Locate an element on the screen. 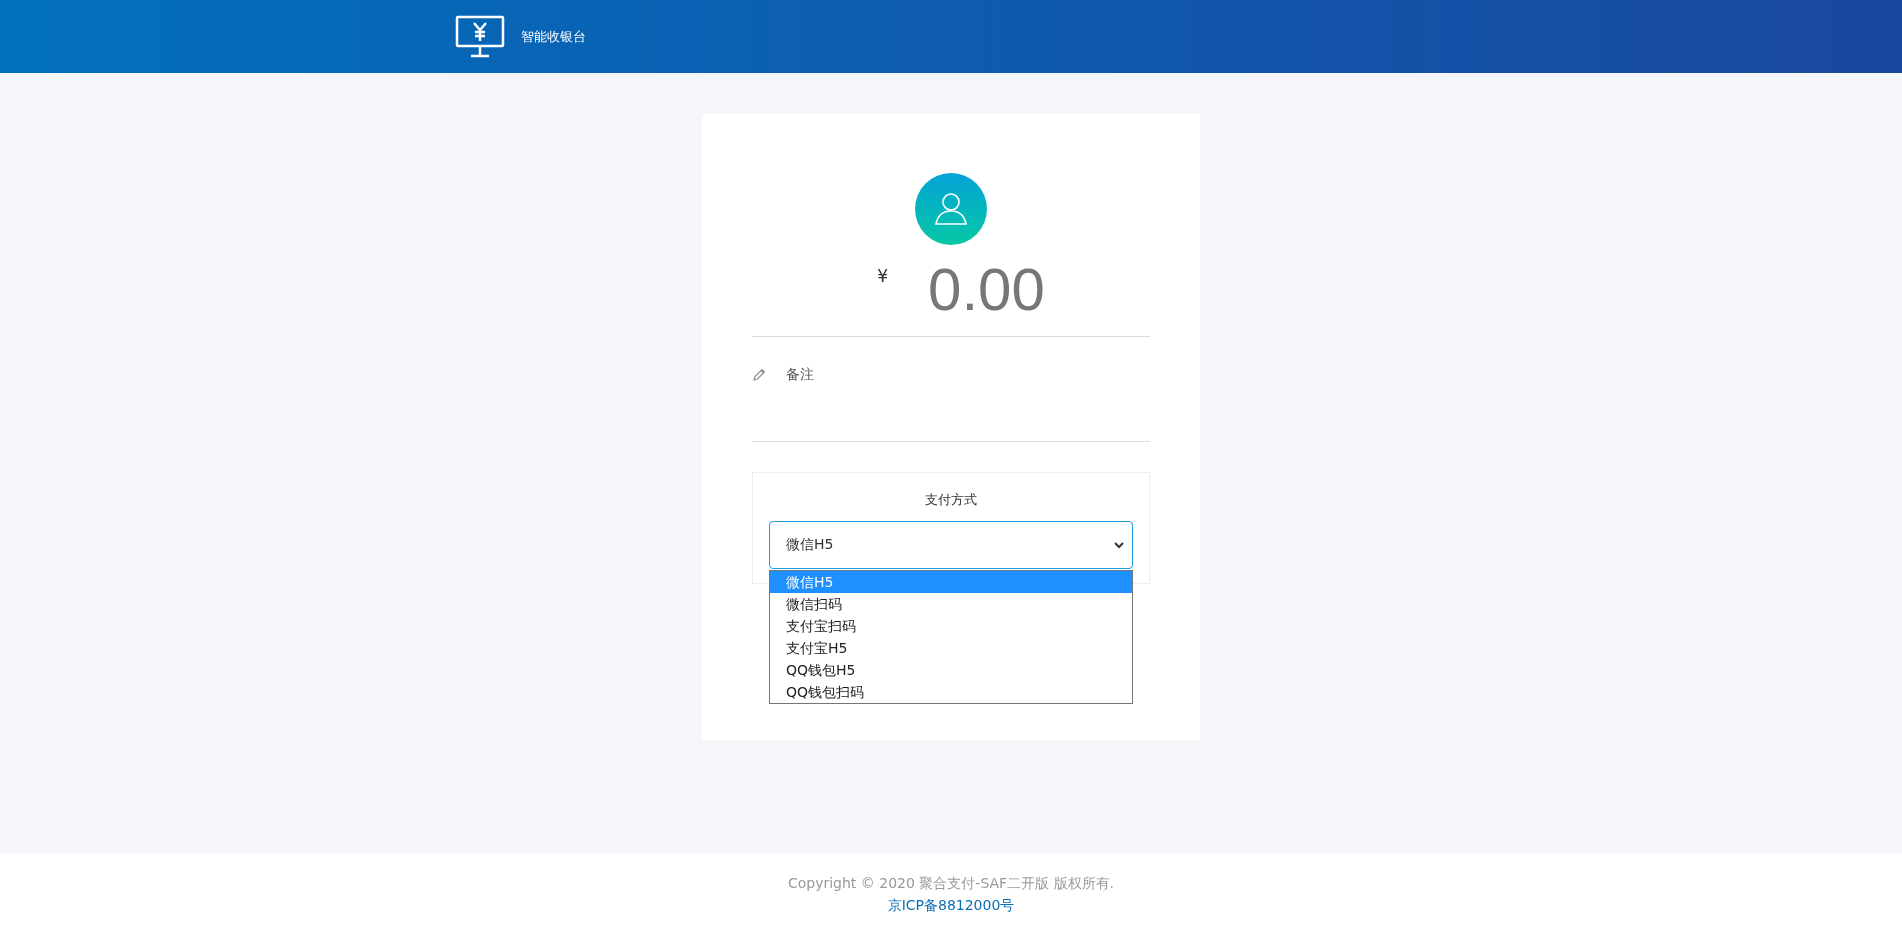 The image size is (1902, 937). pencil-icon is located at coordinates (759, 375).